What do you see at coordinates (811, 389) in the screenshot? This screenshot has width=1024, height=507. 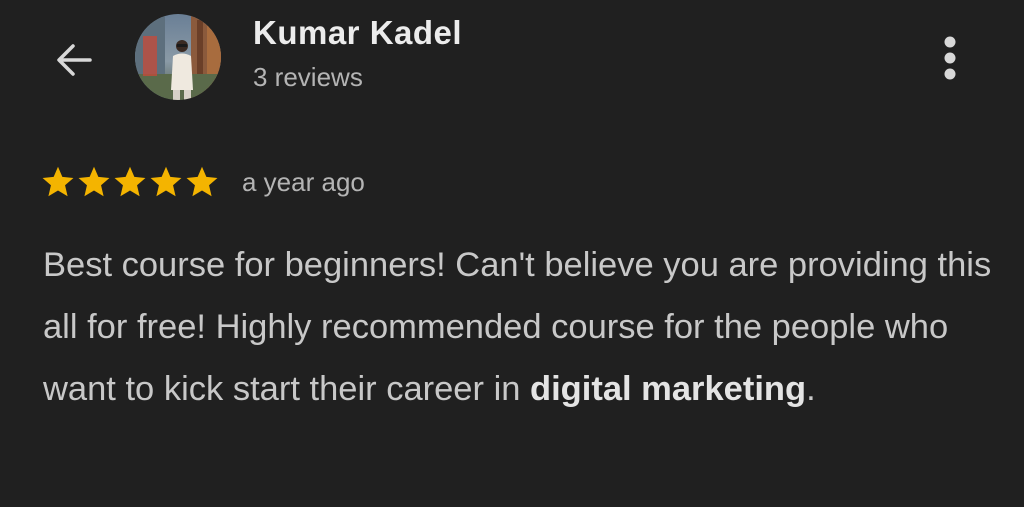 I see `review-text-part-2: .` at bounding box center [811, 389].